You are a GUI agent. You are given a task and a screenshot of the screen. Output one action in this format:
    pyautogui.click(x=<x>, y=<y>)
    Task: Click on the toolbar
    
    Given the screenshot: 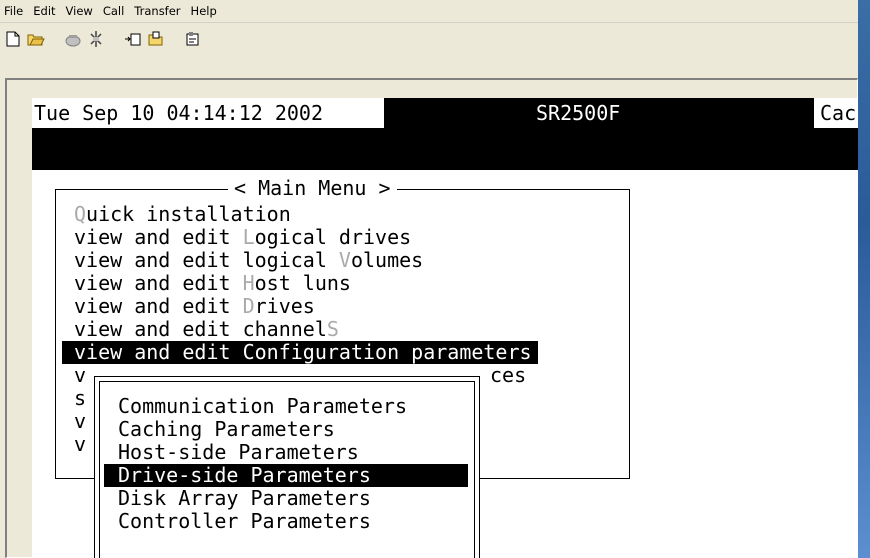 What is the action you would take?
    pyautogui.click(x=429, y=39)
    